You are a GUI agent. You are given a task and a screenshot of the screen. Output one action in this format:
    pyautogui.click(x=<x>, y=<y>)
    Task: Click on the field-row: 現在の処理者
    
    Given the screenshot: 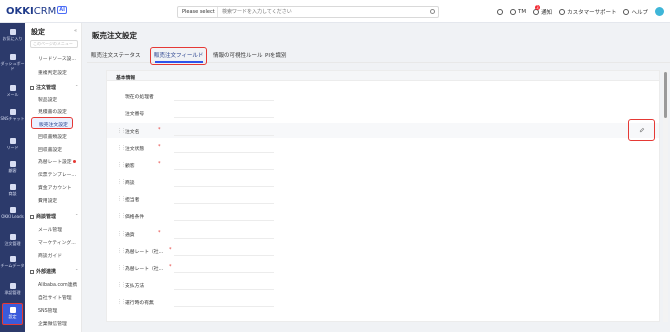 What is the action you would take?
    pyautogui.click(x=383, y=95)
    